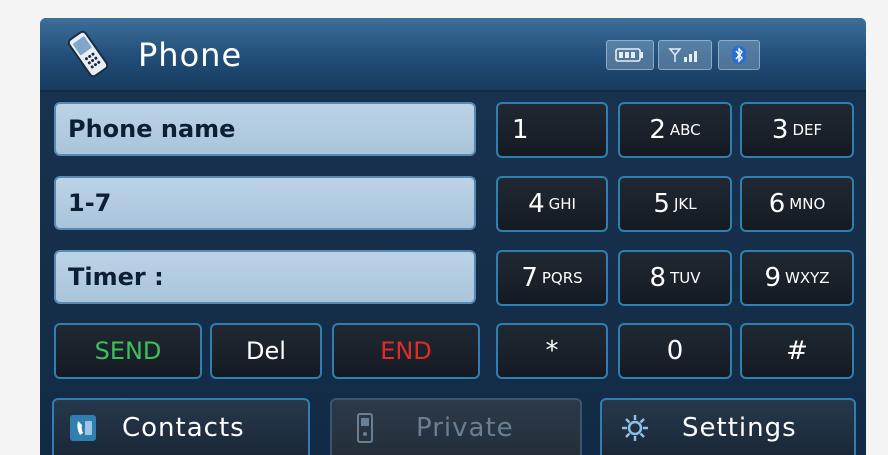 The image size is (888, 455). I want to click on end-label: END, so click(406, 351).